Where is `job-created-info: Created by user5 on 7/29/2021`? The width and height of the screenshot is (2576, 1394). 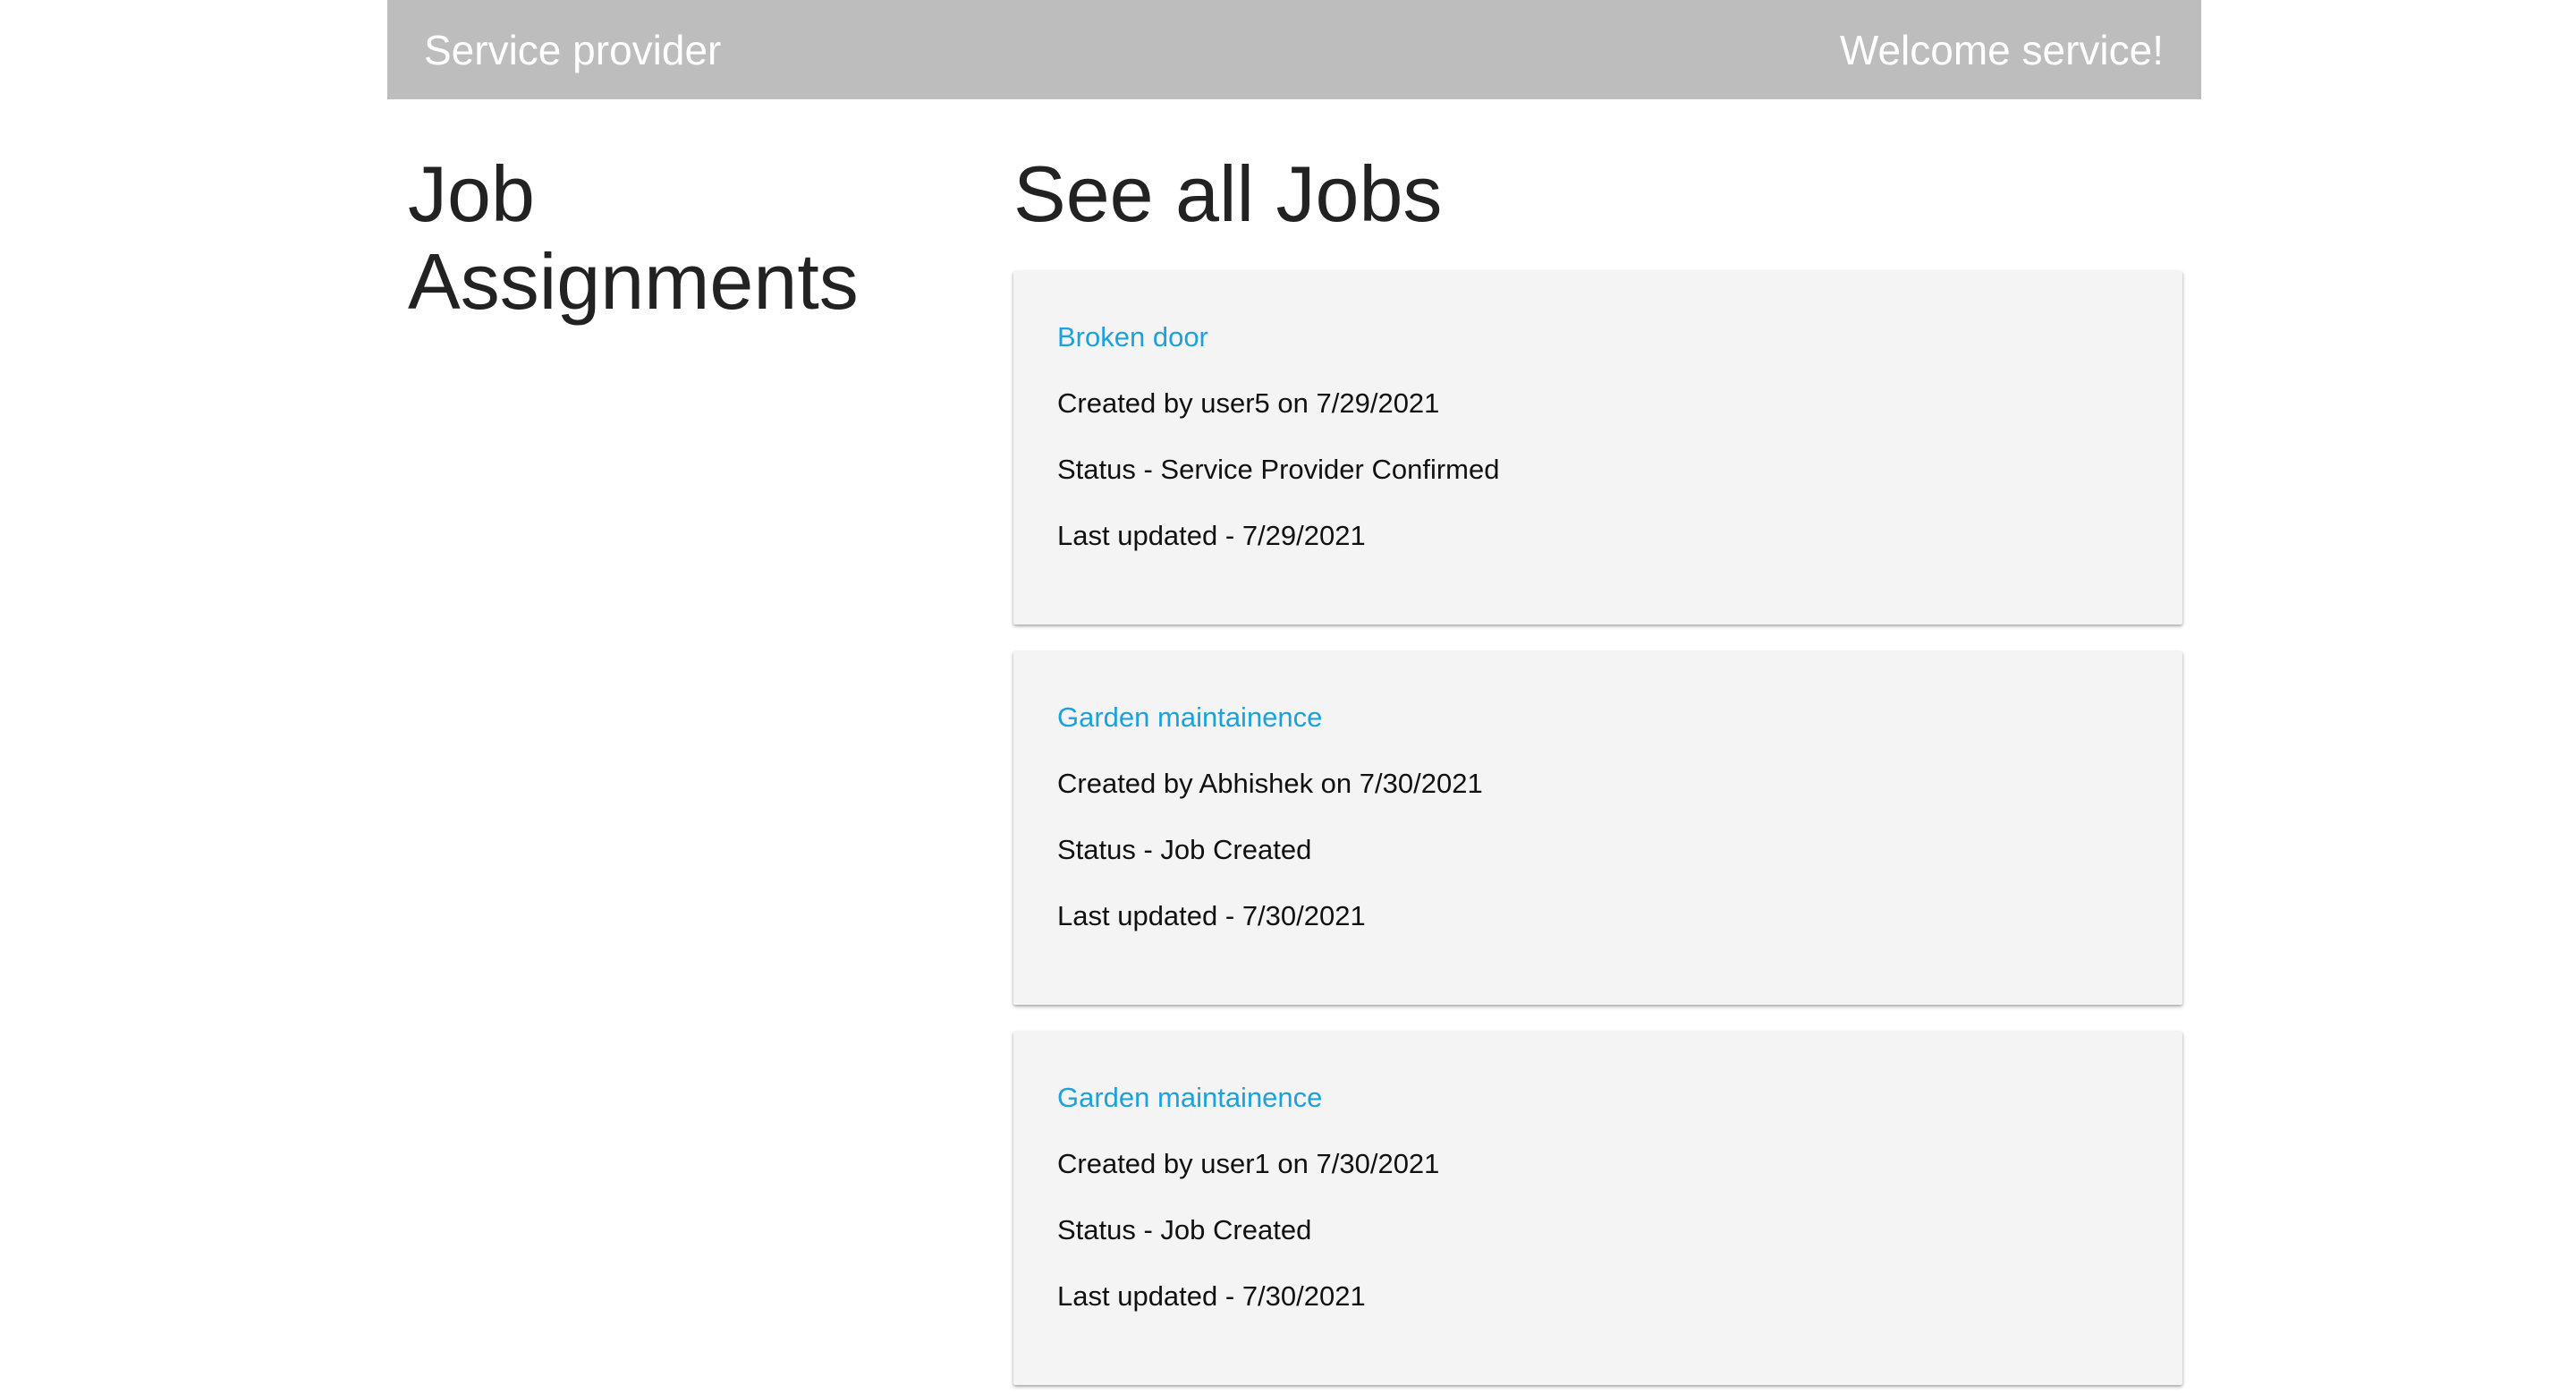 job-created-info: Created by user5 on 7/29/2021 is located at coordinates (1248, 403).